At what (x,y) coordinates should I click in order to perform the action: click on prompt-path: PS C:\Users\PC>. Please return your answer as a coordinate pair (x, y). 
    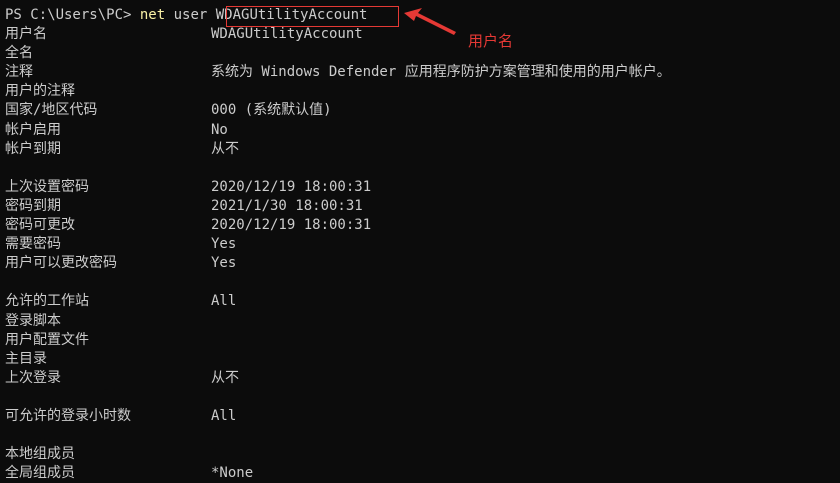
    Looking at the image, I should click on (72, 15).